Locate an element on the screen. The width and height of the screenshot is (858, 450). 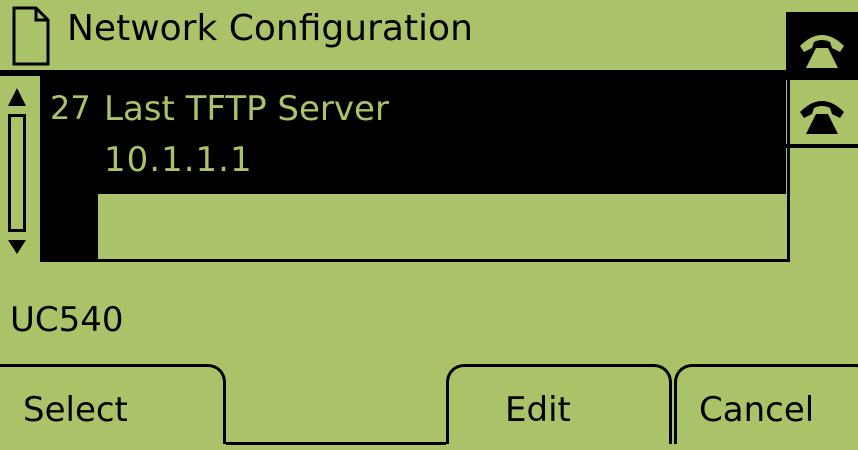
select-softkey-label: Select is located at coordinates (75, 410).